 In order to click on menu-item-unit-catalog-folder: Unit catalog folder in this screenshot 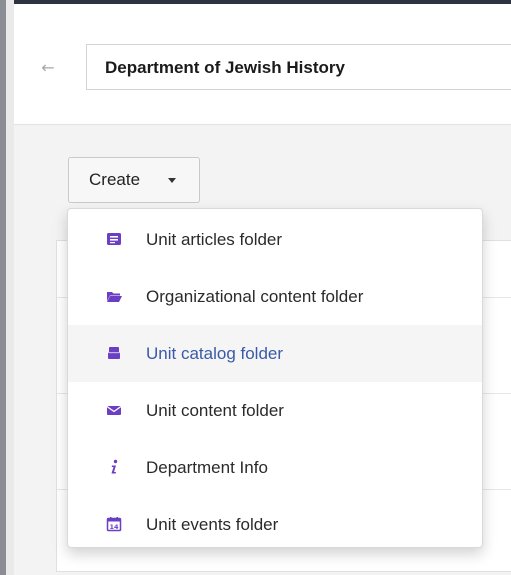, I will do `click(275, 353)`.